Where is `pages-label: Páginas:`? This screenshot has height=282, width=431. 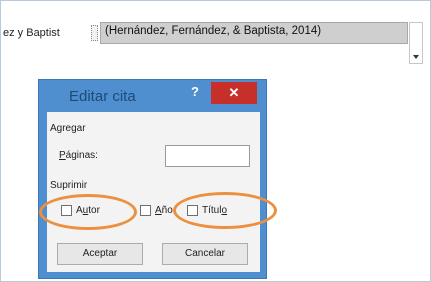
pages-label: Páginas: is located at coordinates (78, 155).